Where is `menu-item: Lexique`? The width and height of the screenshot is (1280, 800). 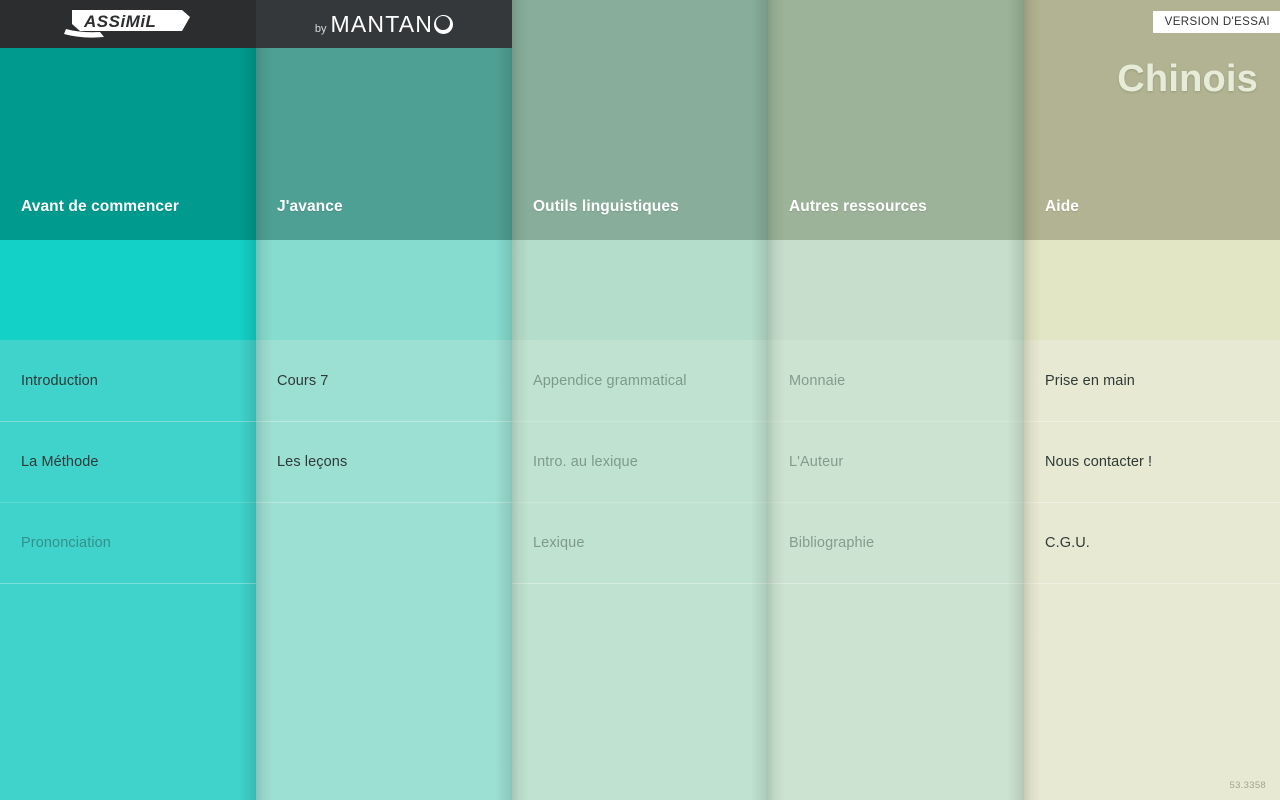
menu-item: Lexique is located at coordinates (640, 542).